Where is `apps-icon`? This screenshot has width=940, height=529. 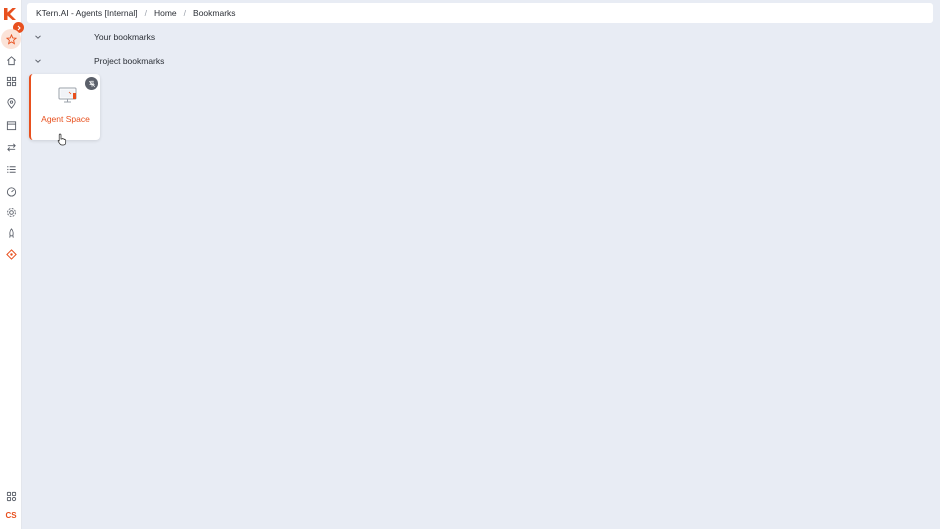
apps-icon is located at coordinates (11, 496).